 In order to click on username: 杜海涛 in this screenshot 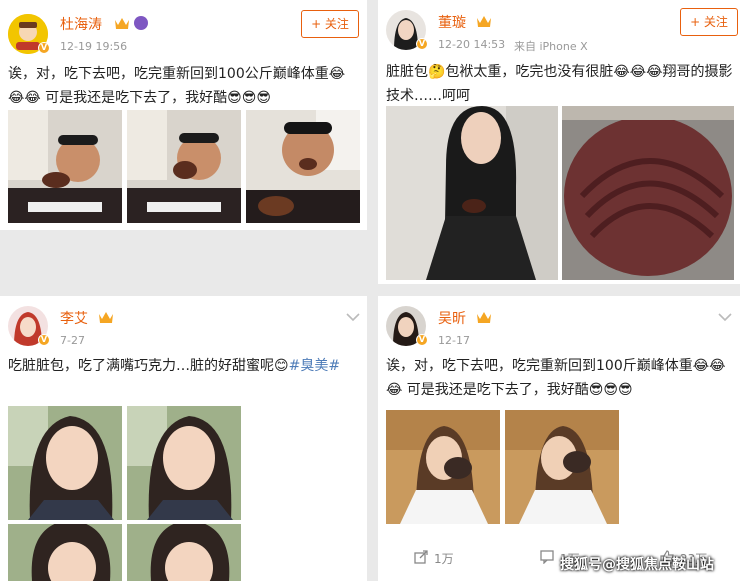, I will do `click(81, 24)`.